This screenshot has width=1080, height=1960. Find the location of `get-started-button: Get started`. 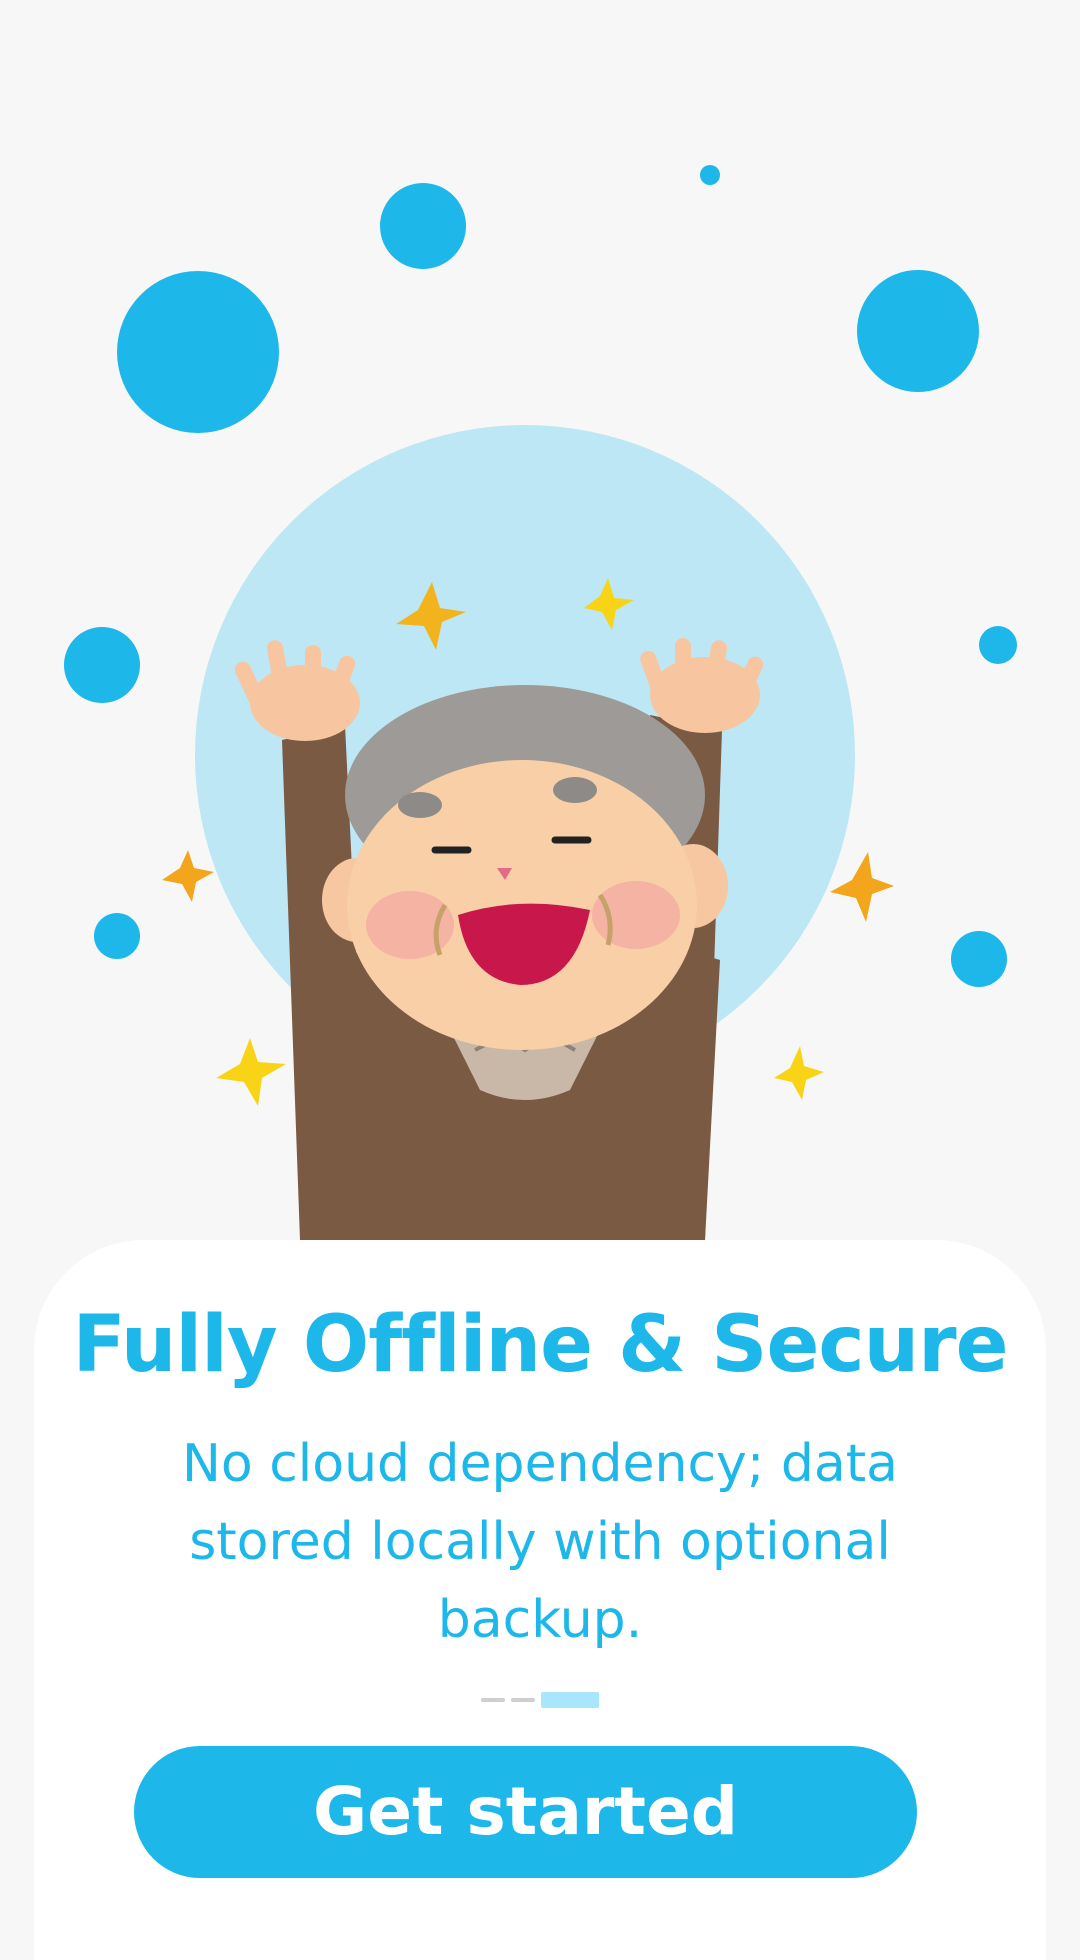

get-started-button: Get started is located at coordinates (525, 1812).